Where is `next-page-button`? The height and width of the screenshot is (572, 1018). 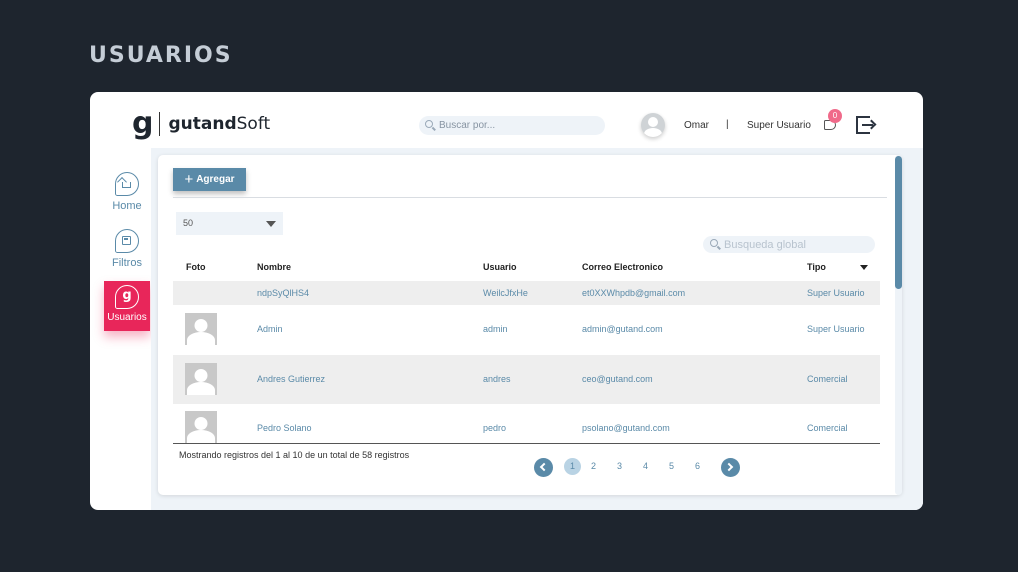 next-page-button is located at coordinates (730, 467).